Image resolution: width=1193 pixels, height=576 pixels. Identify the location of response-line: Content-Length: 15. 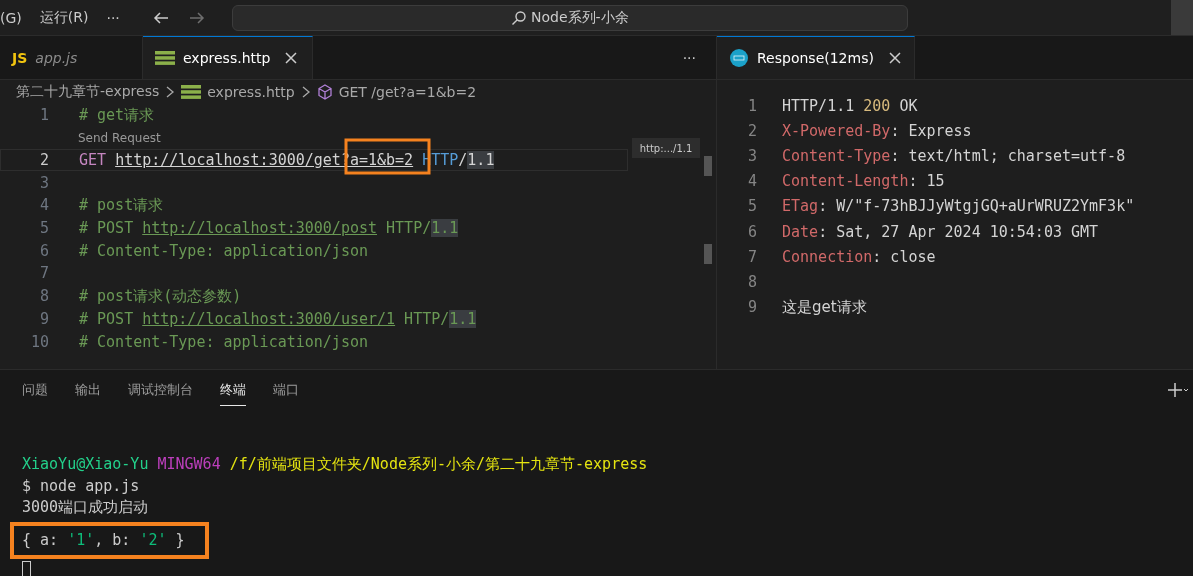
(863, 181).